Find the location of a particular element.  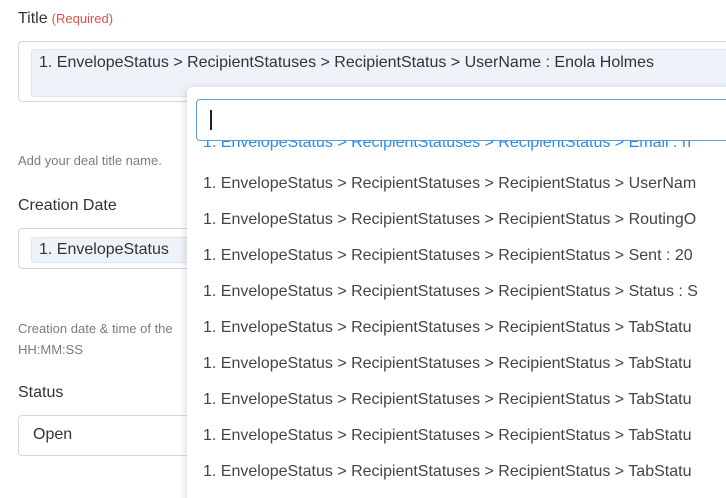

required-indicator: (Required) is located at coordinates (82, 18).